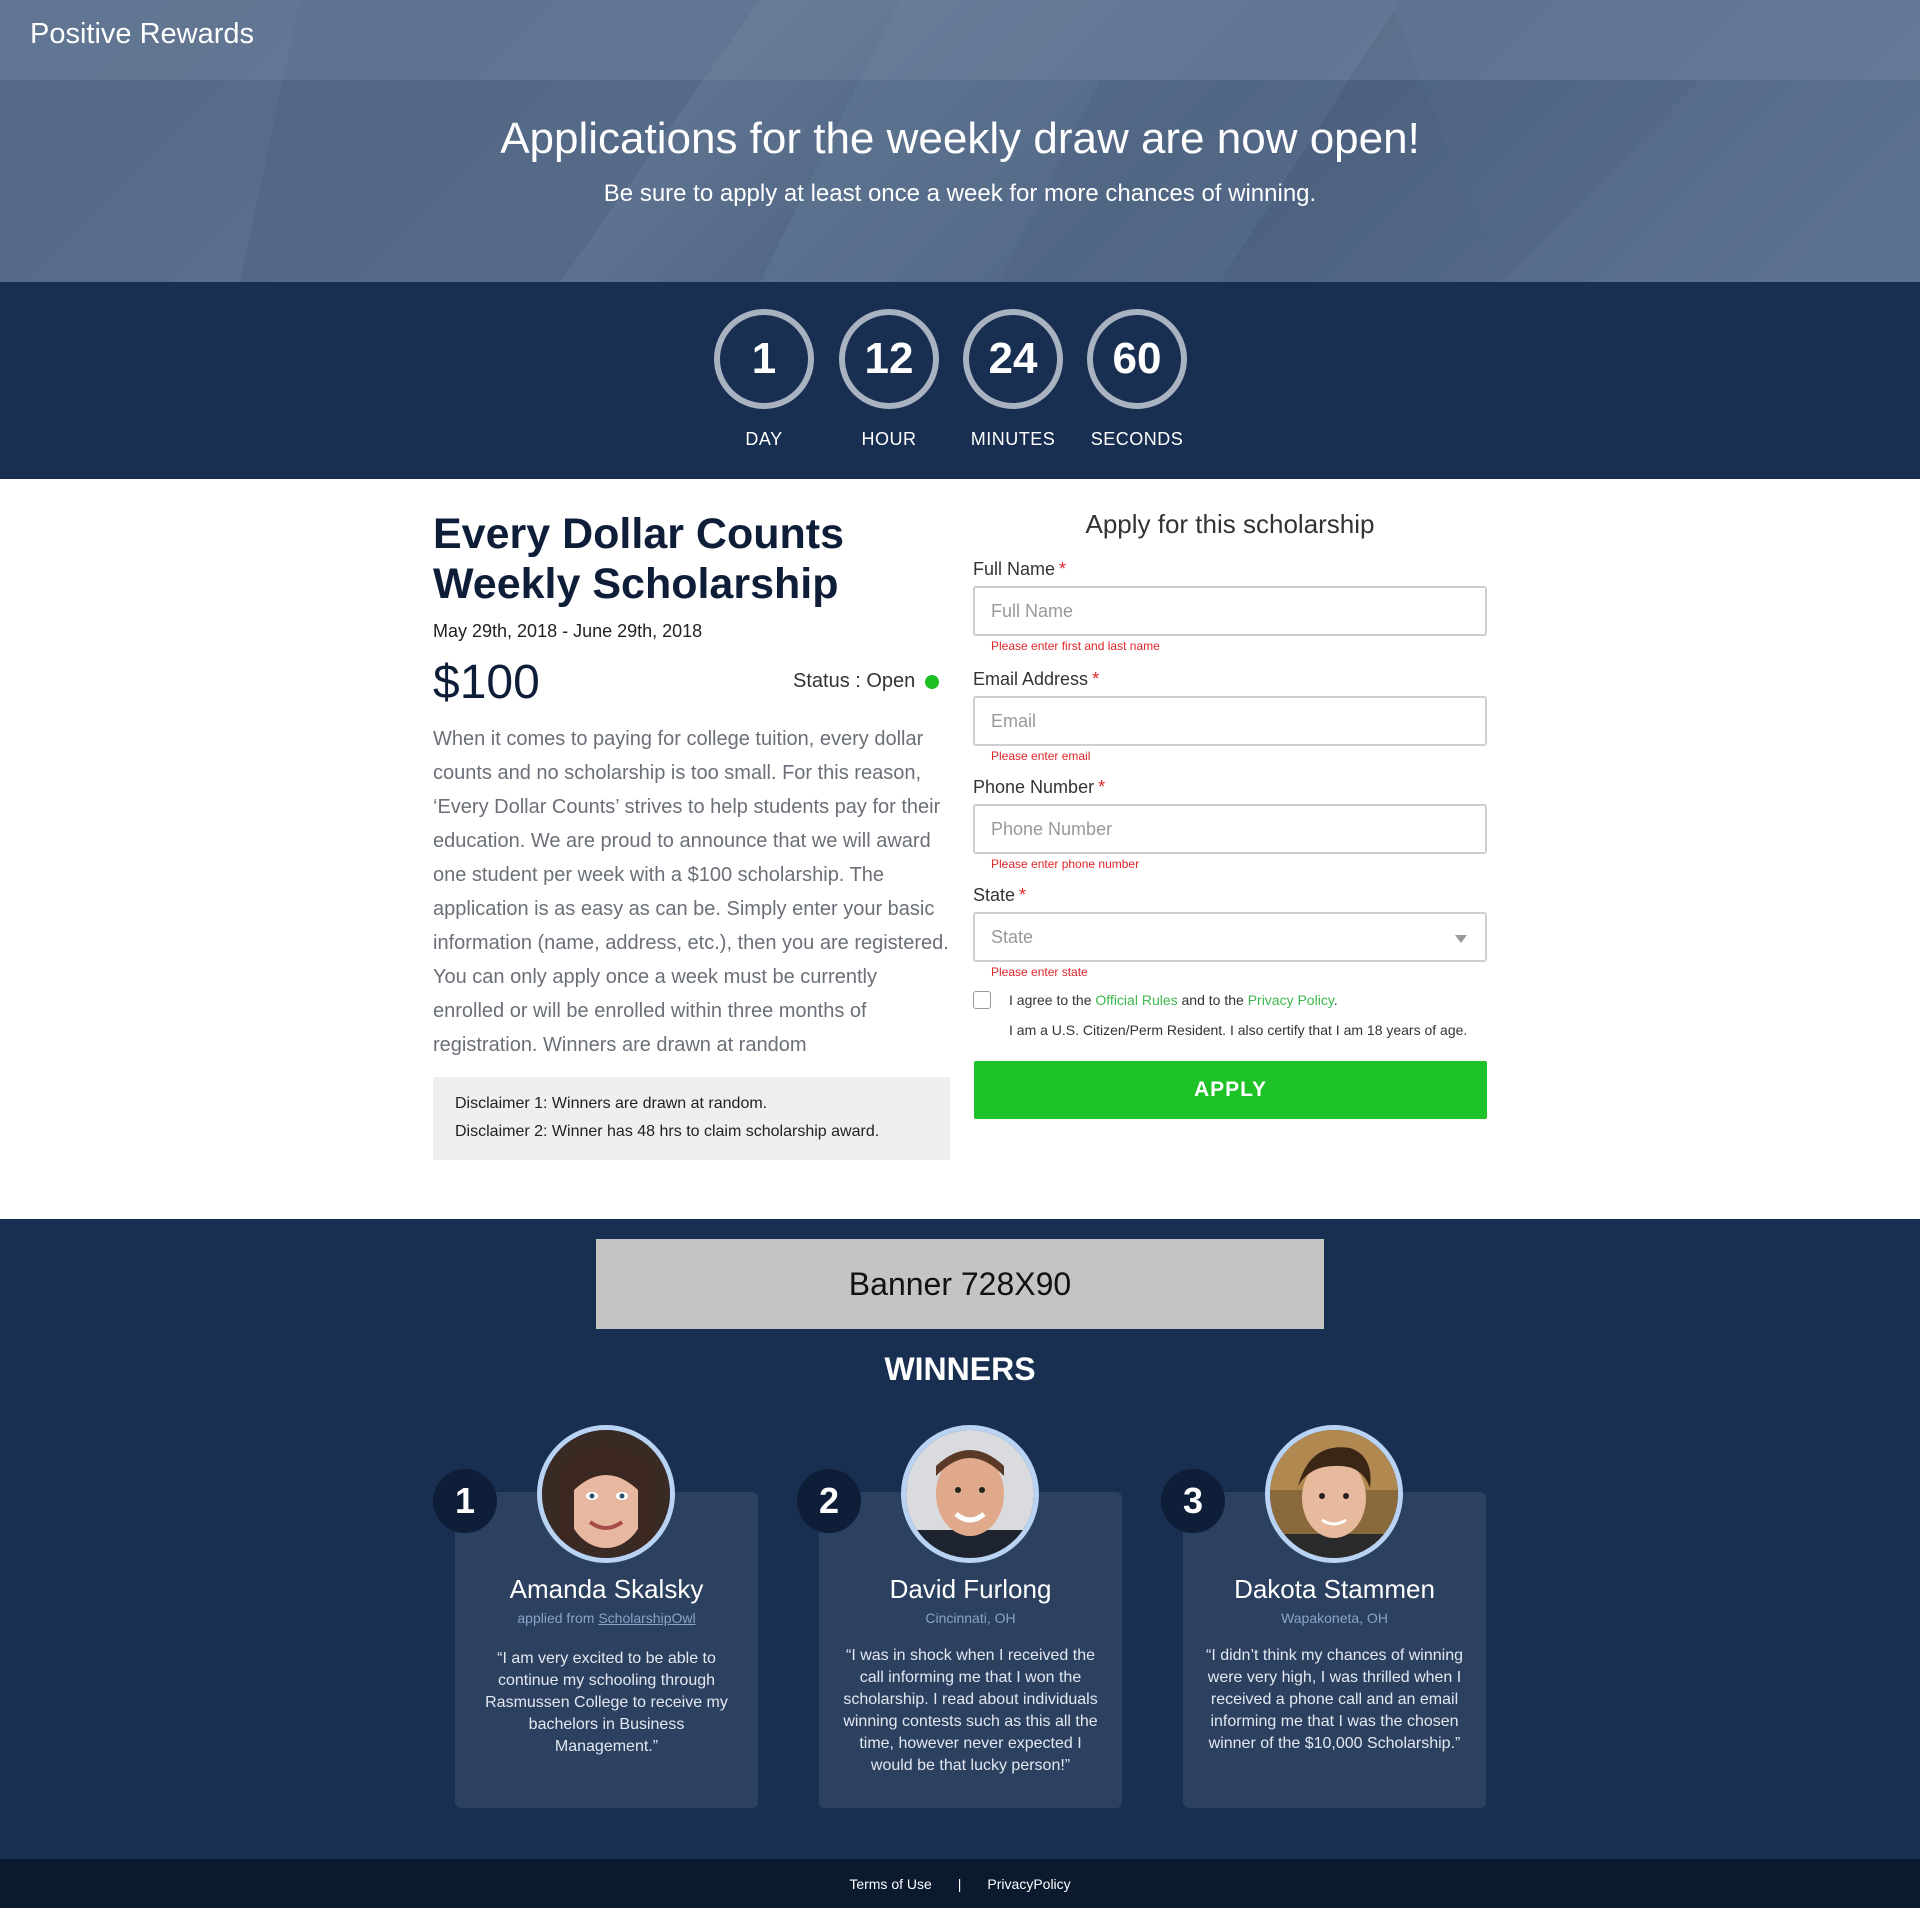  Describe the element at coordinates (982, 1000) in the screenshot. I see `agree-checkbox` at that location.